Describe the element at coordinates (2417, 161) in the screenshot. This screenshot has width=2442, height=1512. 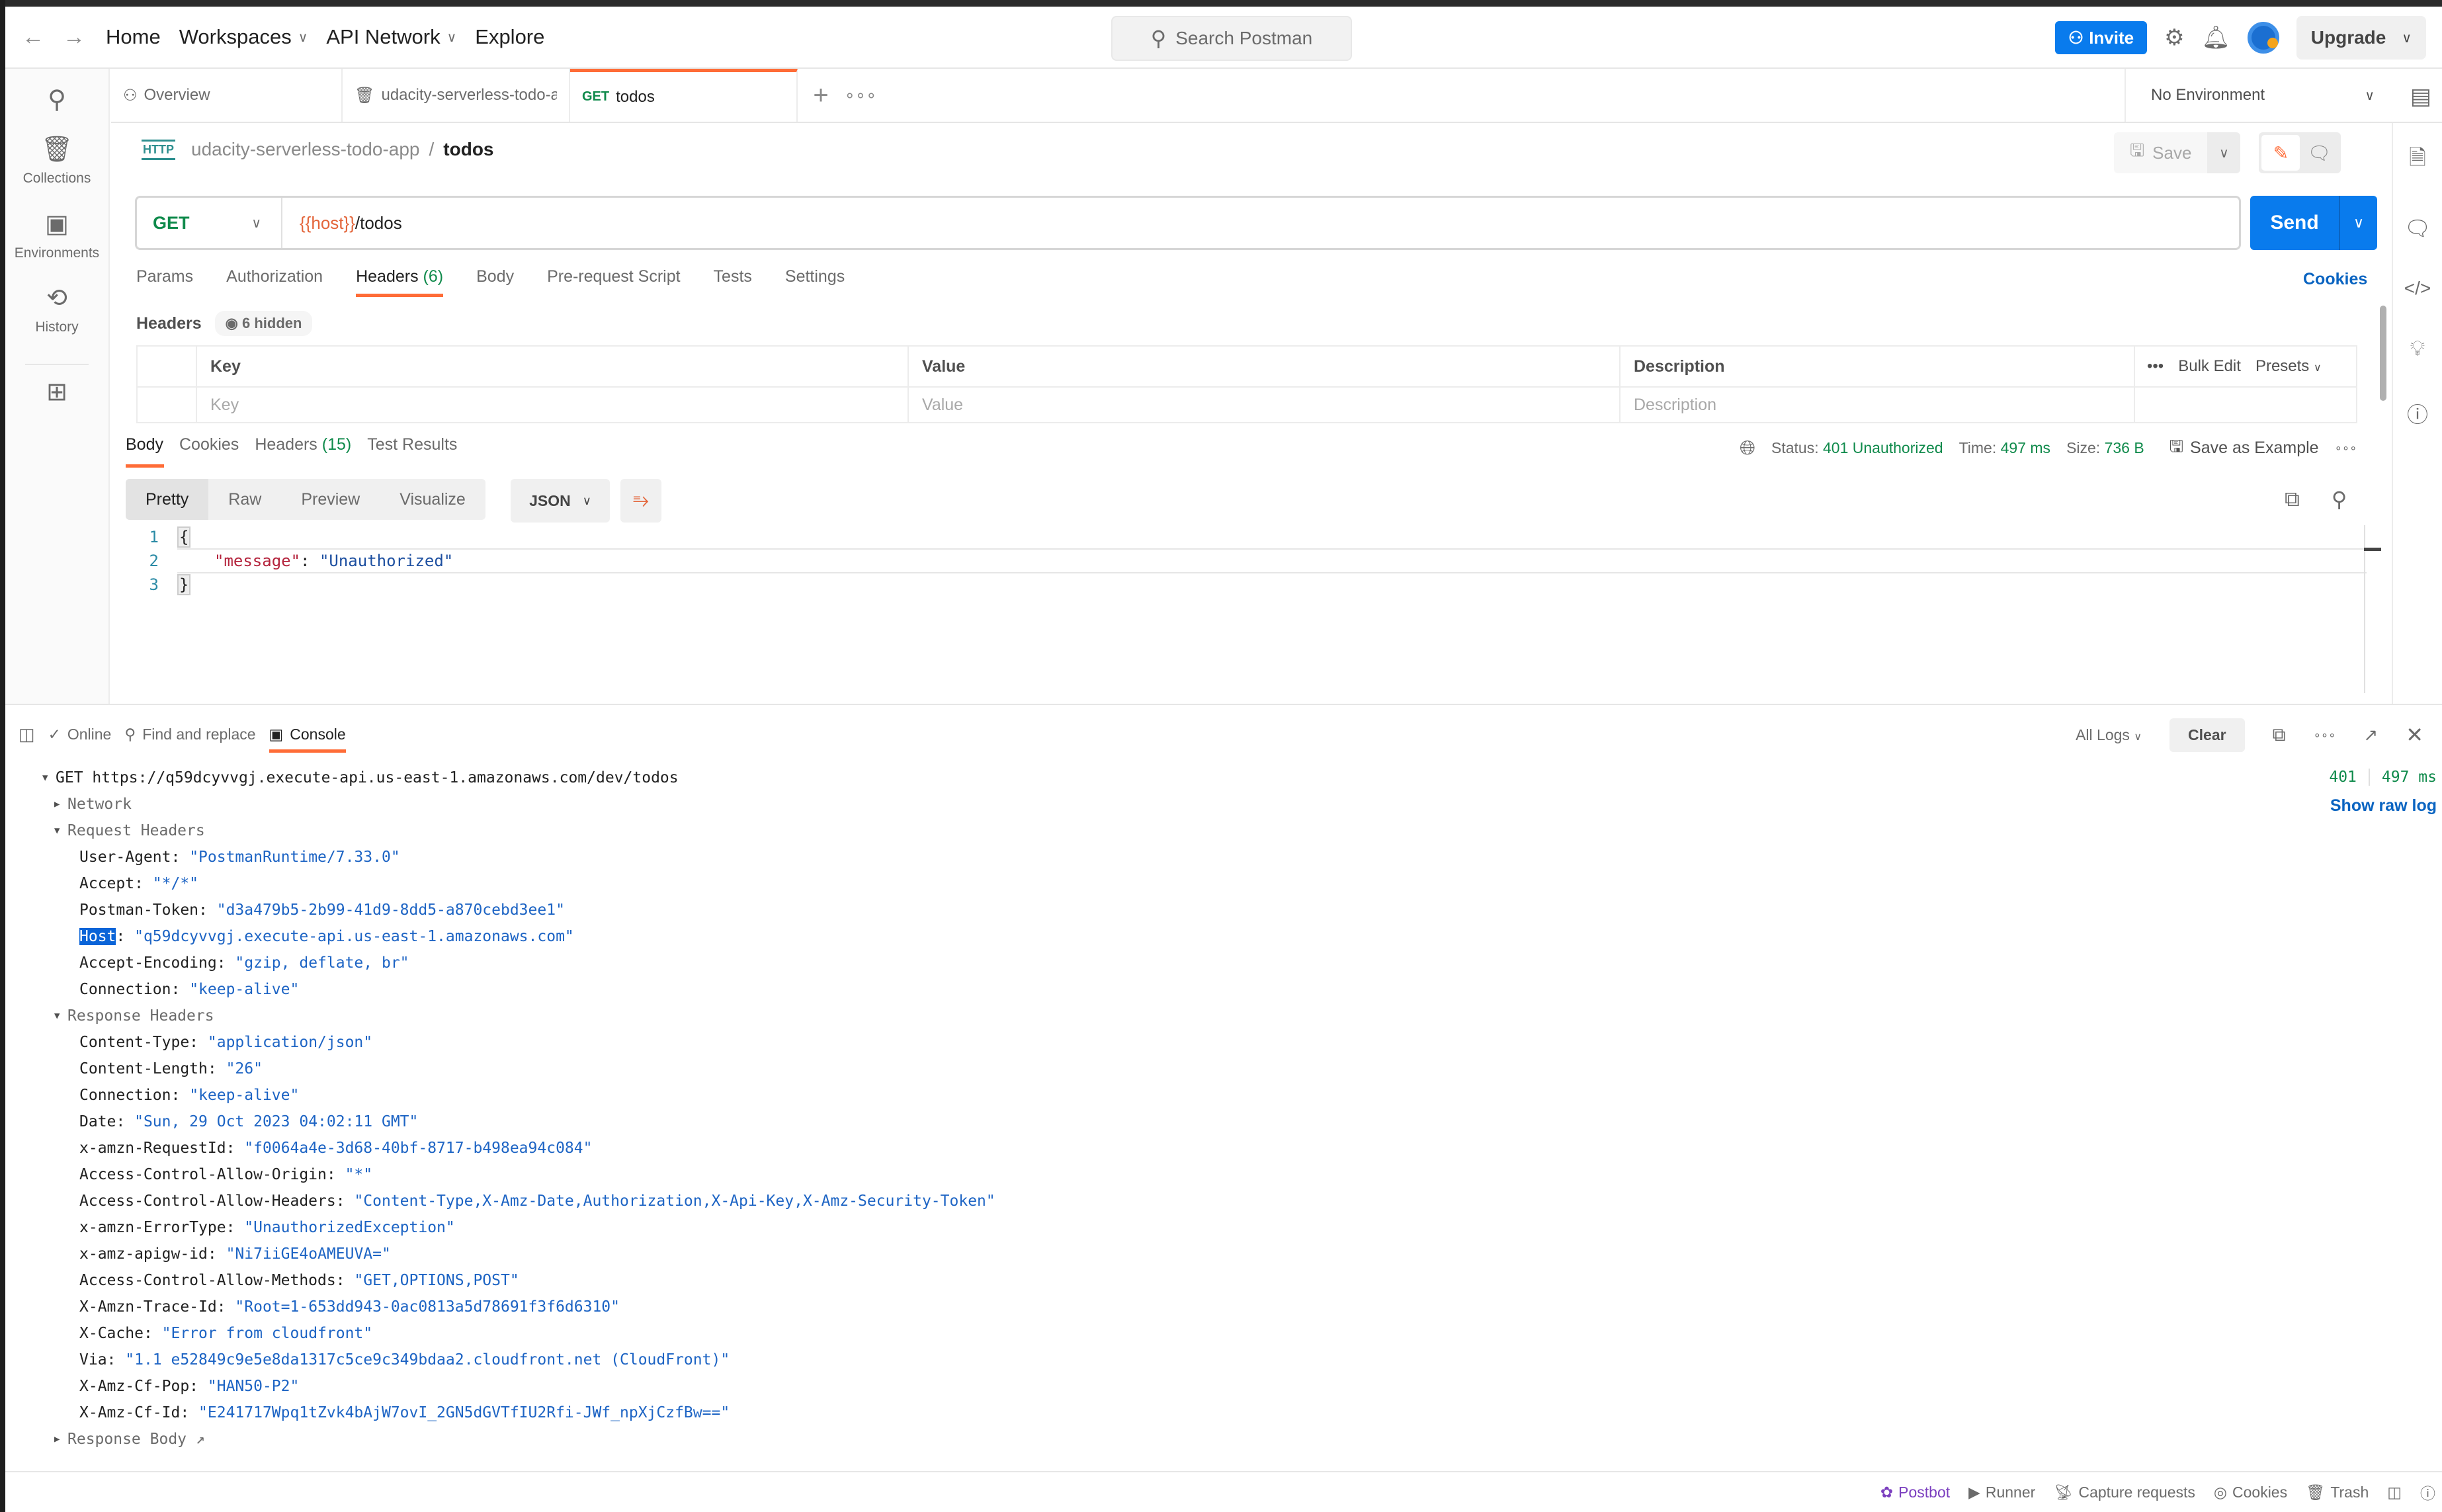
I see `documentation-icon: 🗎` at that location.